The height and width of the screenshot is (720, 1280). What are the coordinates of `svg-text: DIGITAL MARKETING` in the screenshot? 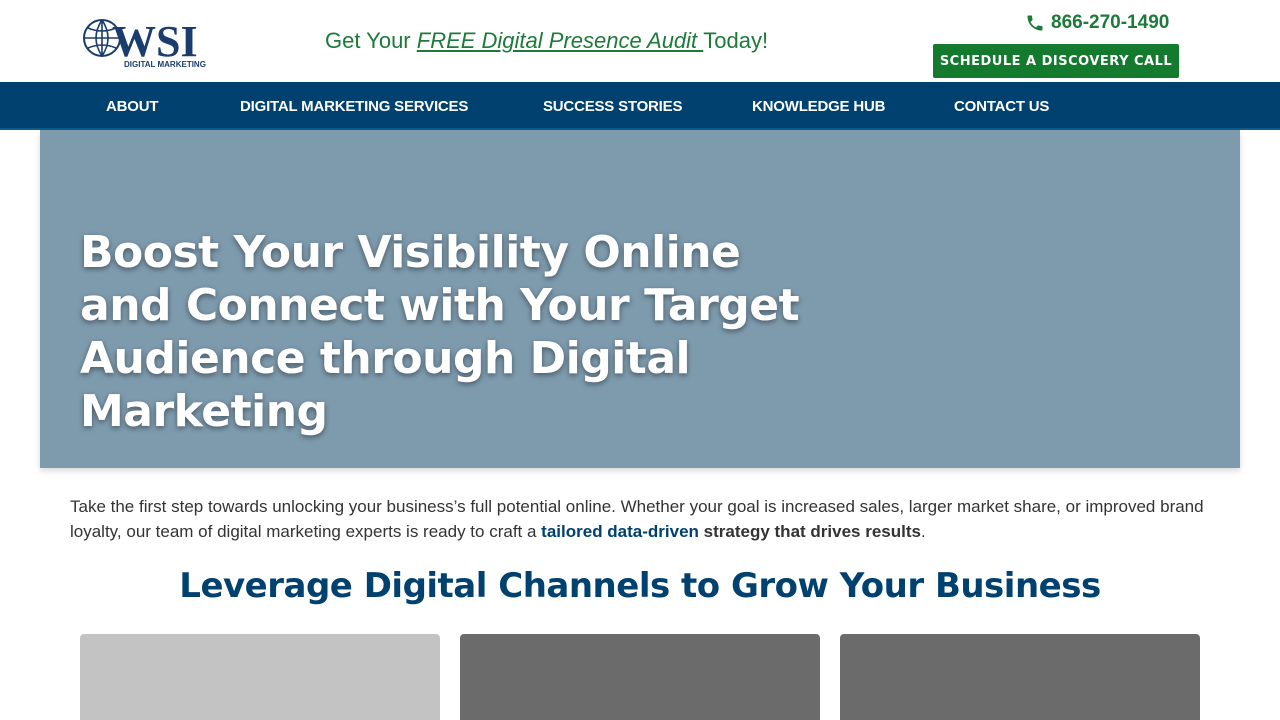 It's located at (165, 64).